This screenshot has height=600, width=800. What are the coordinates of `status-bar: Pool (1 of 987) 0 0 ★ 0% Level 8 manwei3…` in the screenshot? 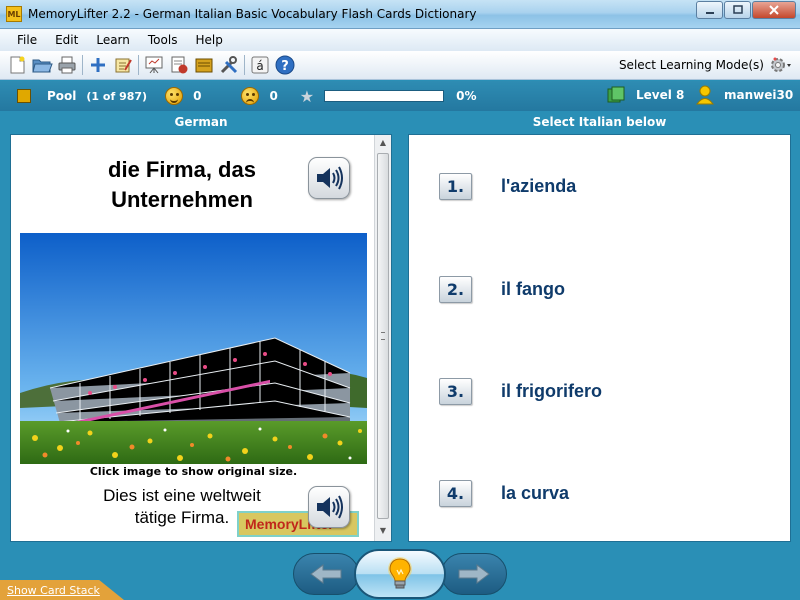 It's located at (400, 96).